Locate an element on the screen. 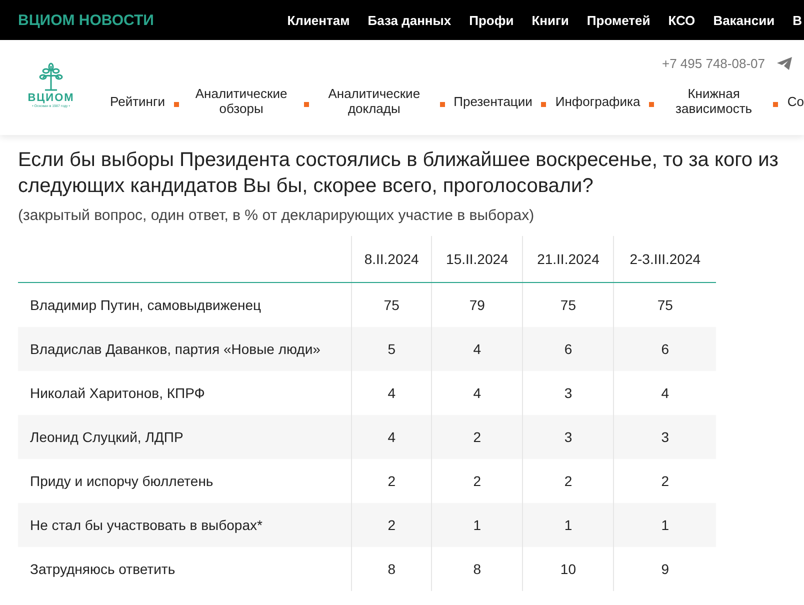  question-note: (закрытый вопрос, один ответ, в % от декларирующих участие в выборах) is located at coordinates (277, 215).